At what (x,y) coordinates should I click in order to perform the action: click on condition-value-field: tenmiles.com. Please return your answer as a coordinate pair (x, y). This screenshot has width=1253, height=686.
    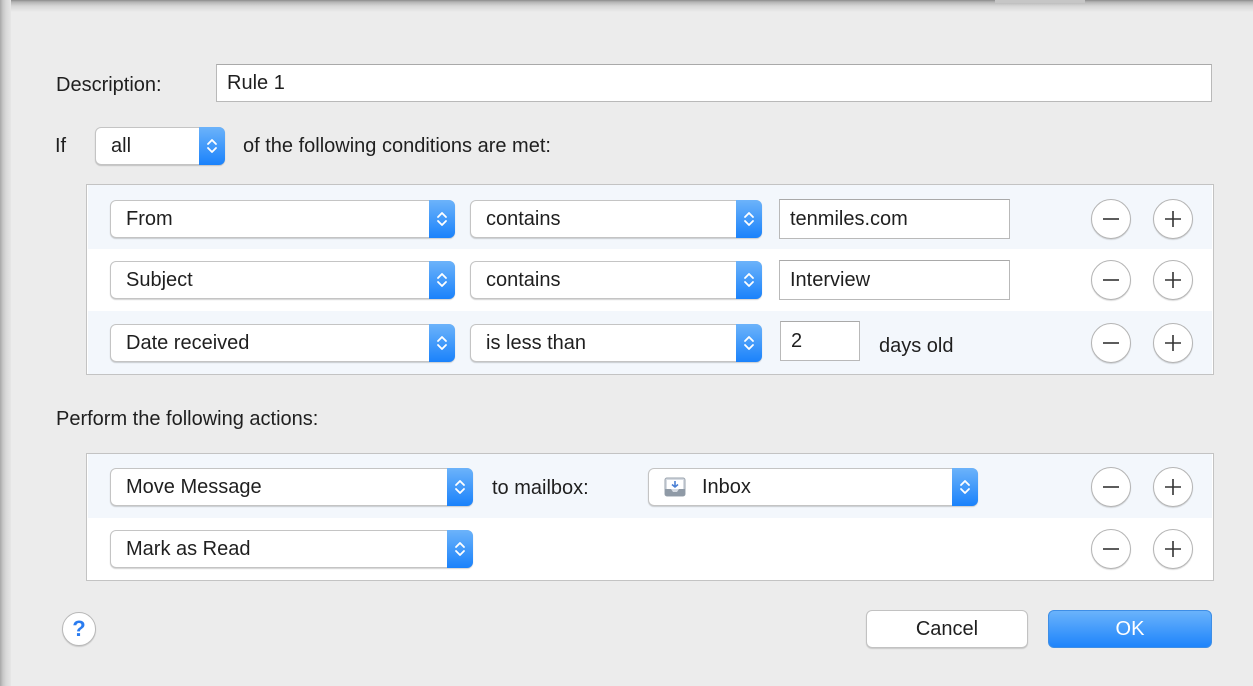
    Looking at the image, I should click on (894, 219).